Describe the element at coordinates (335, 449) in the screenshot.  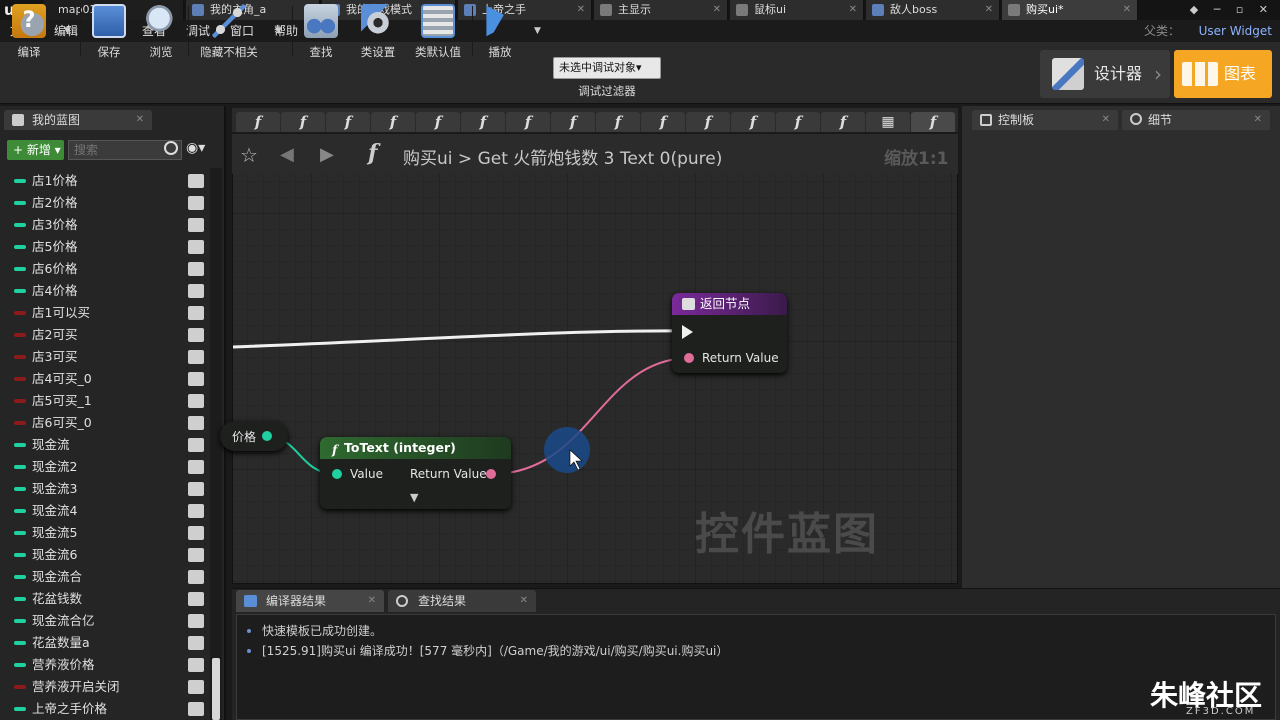
I see `function-icon: f` at that location.